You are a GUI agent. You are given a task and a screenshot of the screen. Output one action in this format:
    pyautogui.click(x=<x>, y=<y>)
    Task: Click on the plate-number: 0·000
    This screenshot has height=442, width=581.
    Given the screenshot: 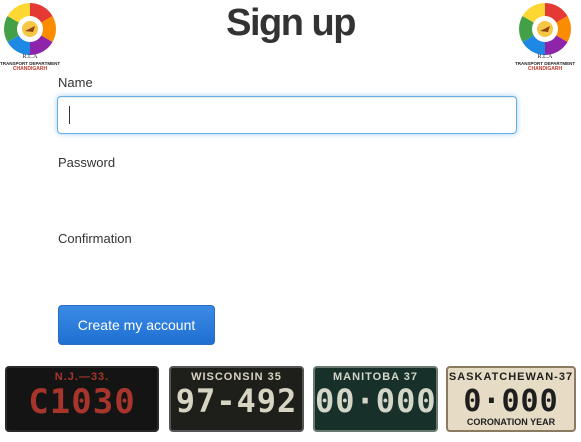 What is the action you would take?
    pyautogui.click(x=511, y=401)
    